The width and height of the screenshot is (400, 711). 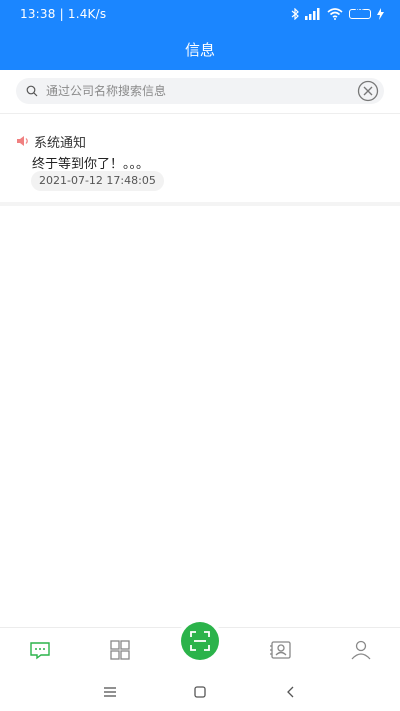 I want to click on nav-contacts, so click(x=281, y=650).